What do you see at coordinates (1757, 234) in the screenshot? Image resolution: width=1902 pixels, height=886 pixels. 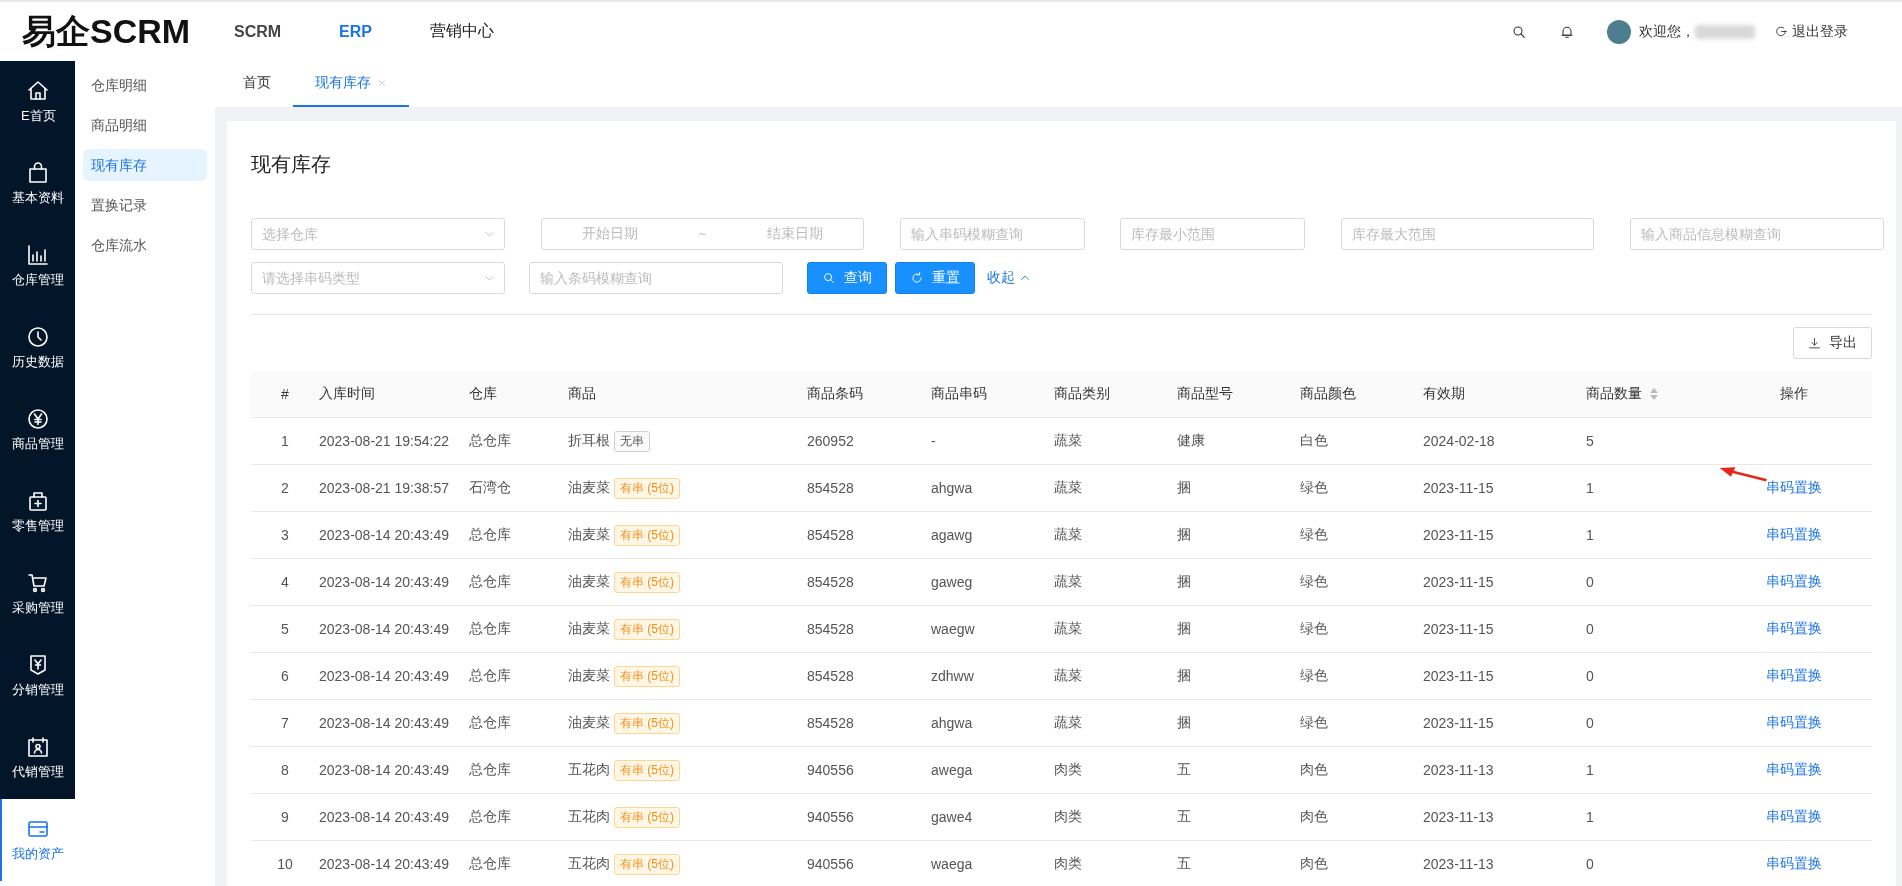 I see `input-field: 输入商品信息模糊查询` at bounding box center [1757, 234].